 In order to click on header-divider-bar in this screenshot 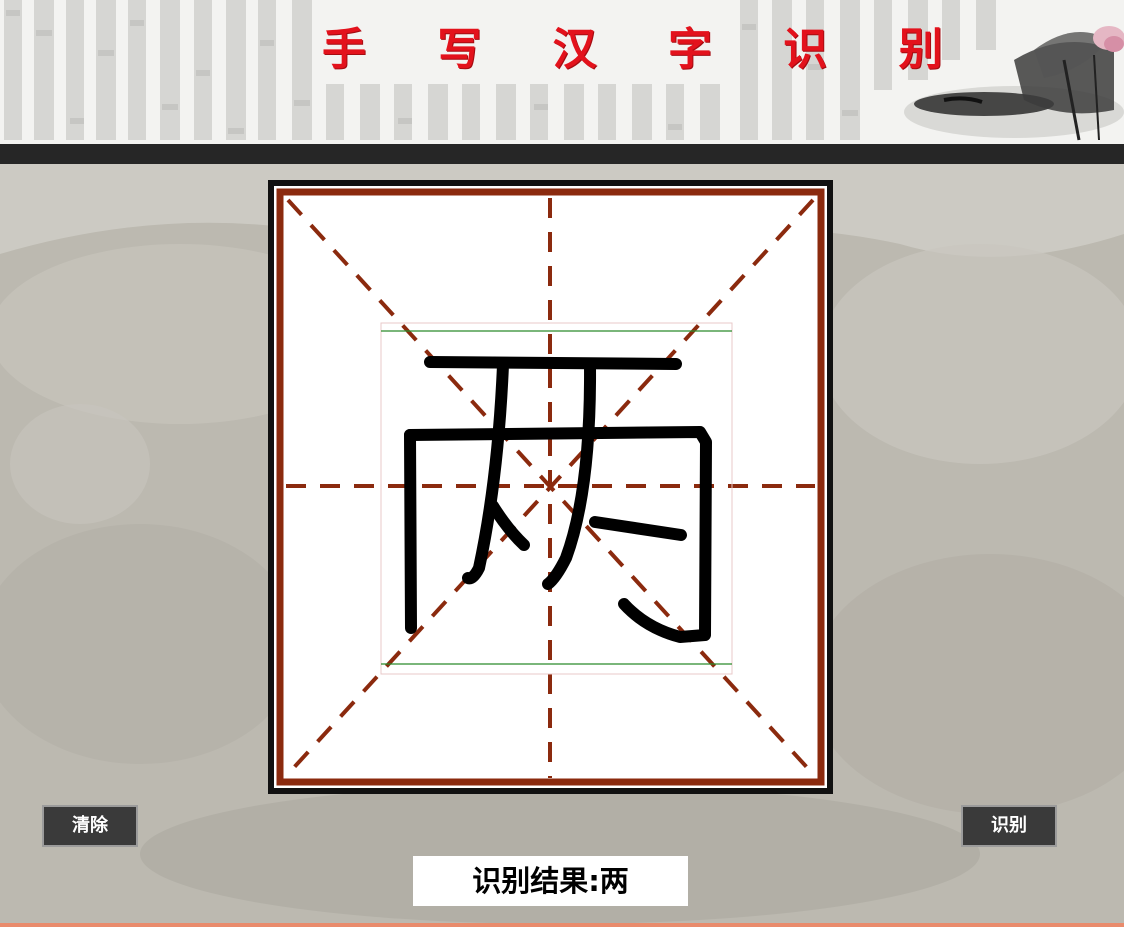, I will do `click(562, 154)`.